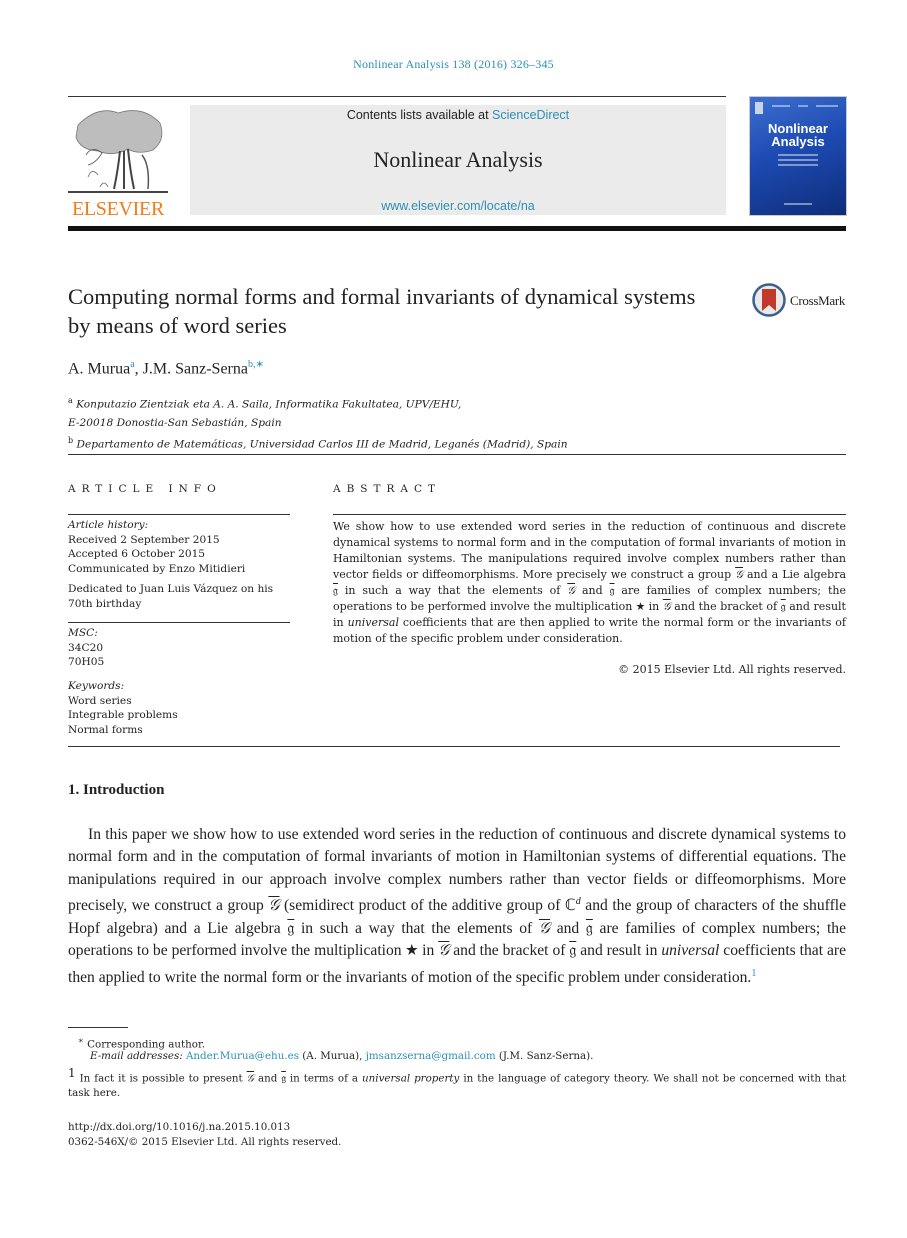  What do you see at coordinates (242, 1056) in the screenshot?
I see `email-link-murua: Ander.Murua@ehu.es` at bounding box center [242, 1056].